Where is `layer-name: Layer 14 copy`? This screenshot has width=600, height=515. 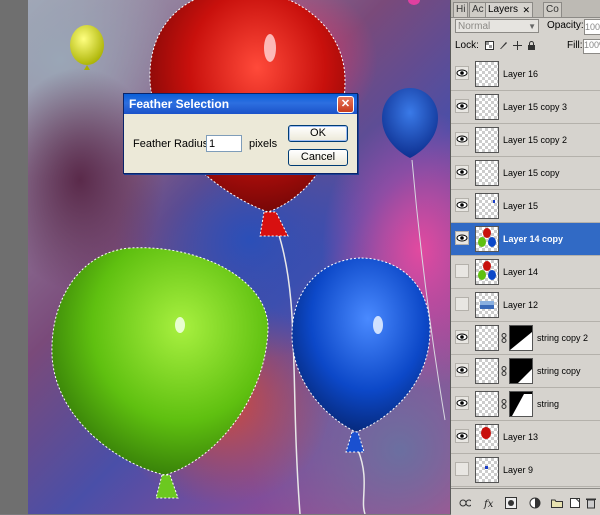
layer-name: Layer 14 copy is located at coordinates (533, 239).